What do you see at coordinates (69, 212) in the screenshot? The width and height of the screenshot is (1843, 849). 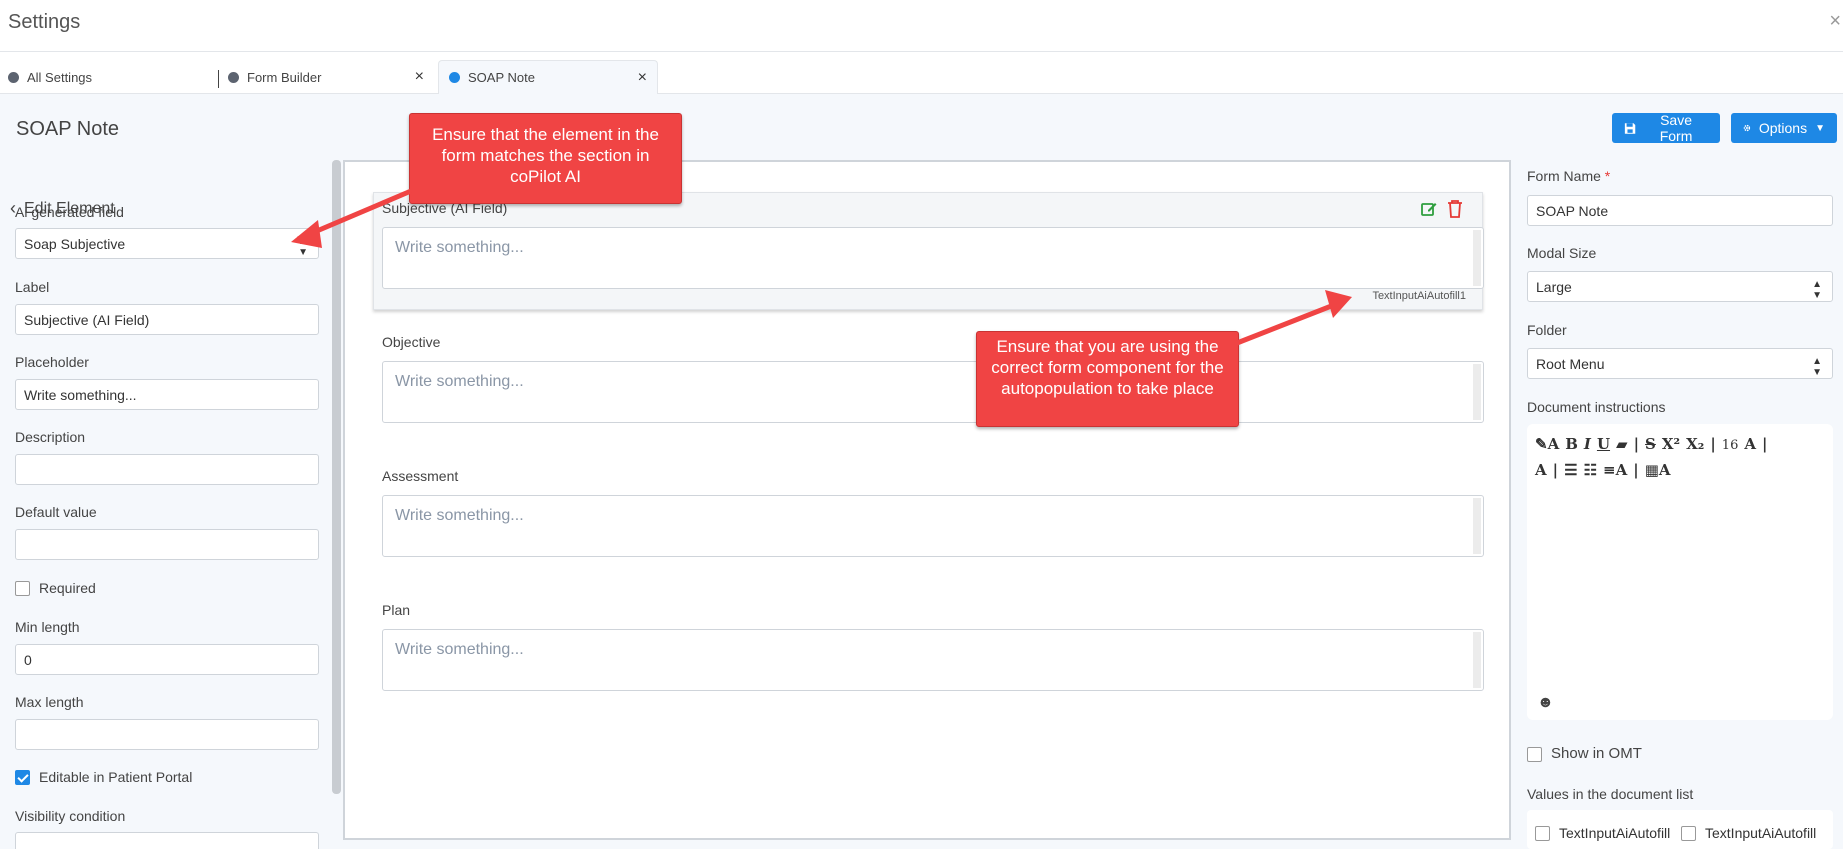 I see `ai-field-label: Ai generated field` at bounding box center [69, 212].